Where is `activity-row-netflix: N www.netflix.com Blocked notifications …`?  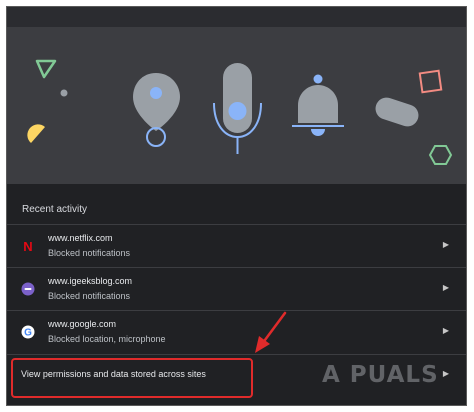
activity-row-netflix: N www.netflix.com Blocked notifications … is located at coordinates (236, 245).